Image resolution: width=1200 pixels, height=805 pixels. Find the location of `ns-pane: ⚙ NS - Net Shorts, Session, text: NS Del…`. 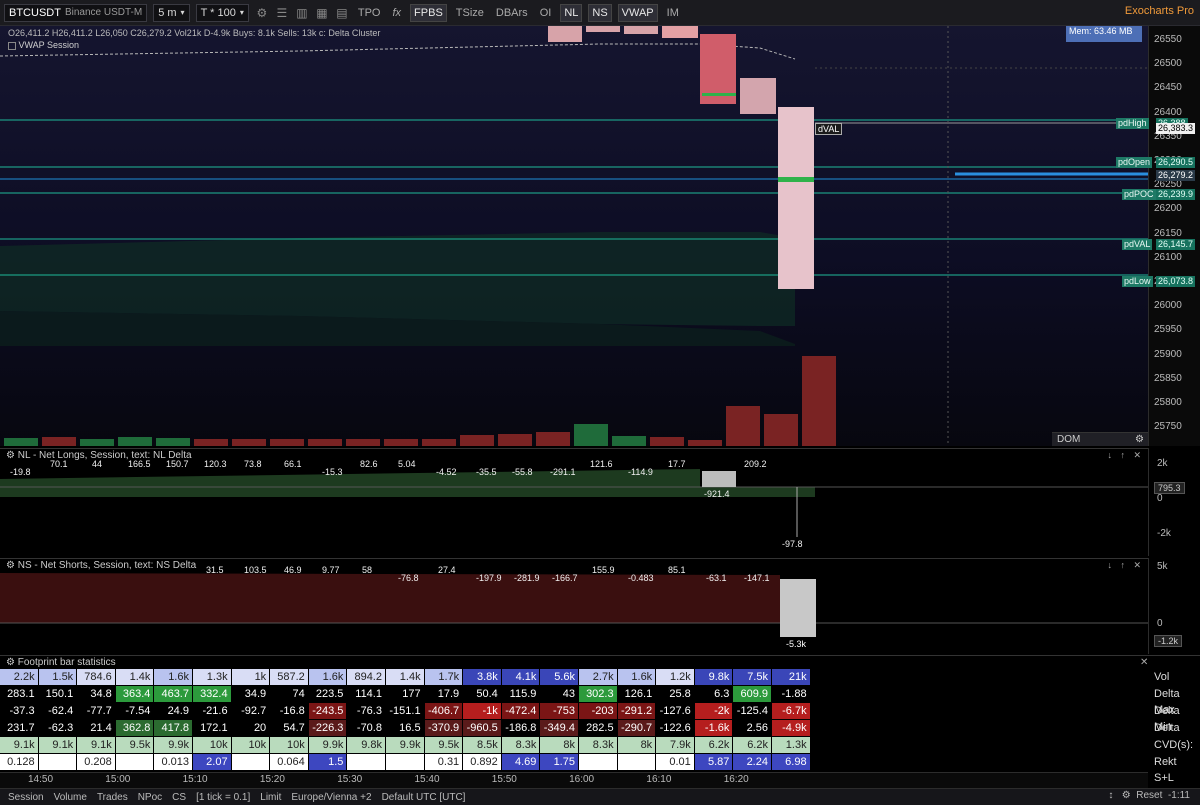

ns-pane: ⚙ NS - Net Shorts, Session, text: NS Del… is located at coordinates (574, 606).